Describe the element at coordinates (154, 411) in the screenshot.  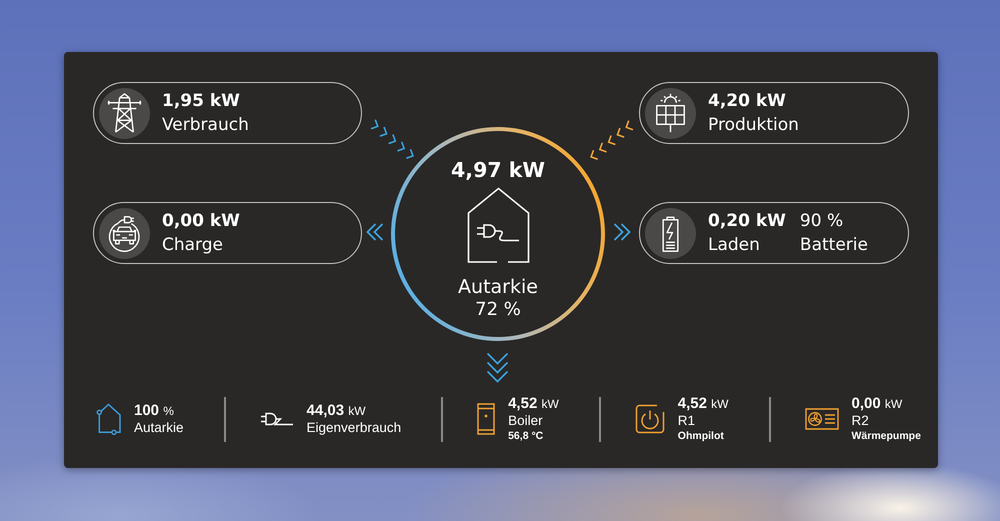
I see `summary-value: 100 %` at that location.